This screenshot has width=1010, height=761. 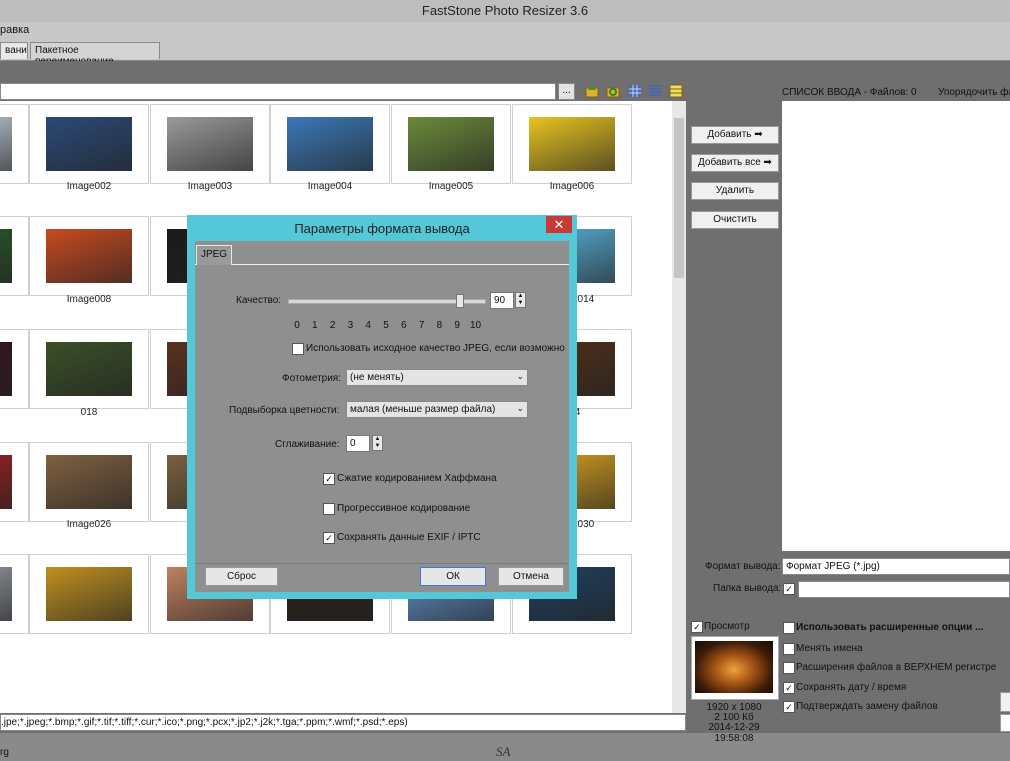 I want to click on keep-date-label: Сохранять дату / время, so click(x=851, y=687).